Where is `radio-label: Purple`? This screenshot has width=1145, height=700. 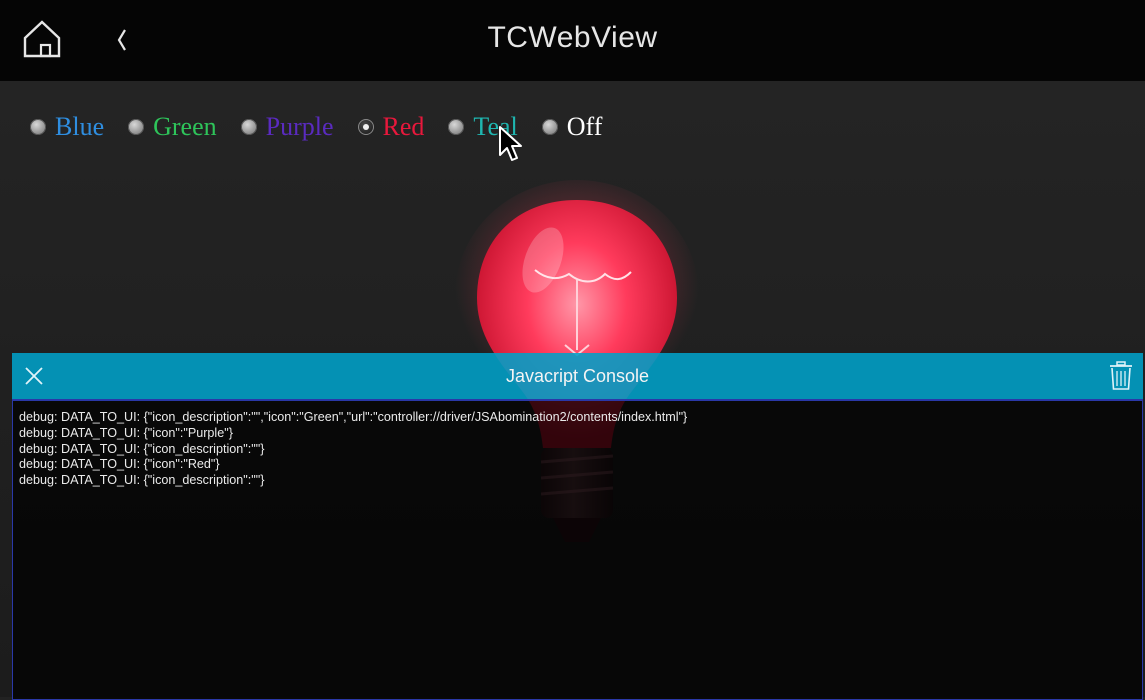
radio-label: Purple is located at coordinates (299, 126).